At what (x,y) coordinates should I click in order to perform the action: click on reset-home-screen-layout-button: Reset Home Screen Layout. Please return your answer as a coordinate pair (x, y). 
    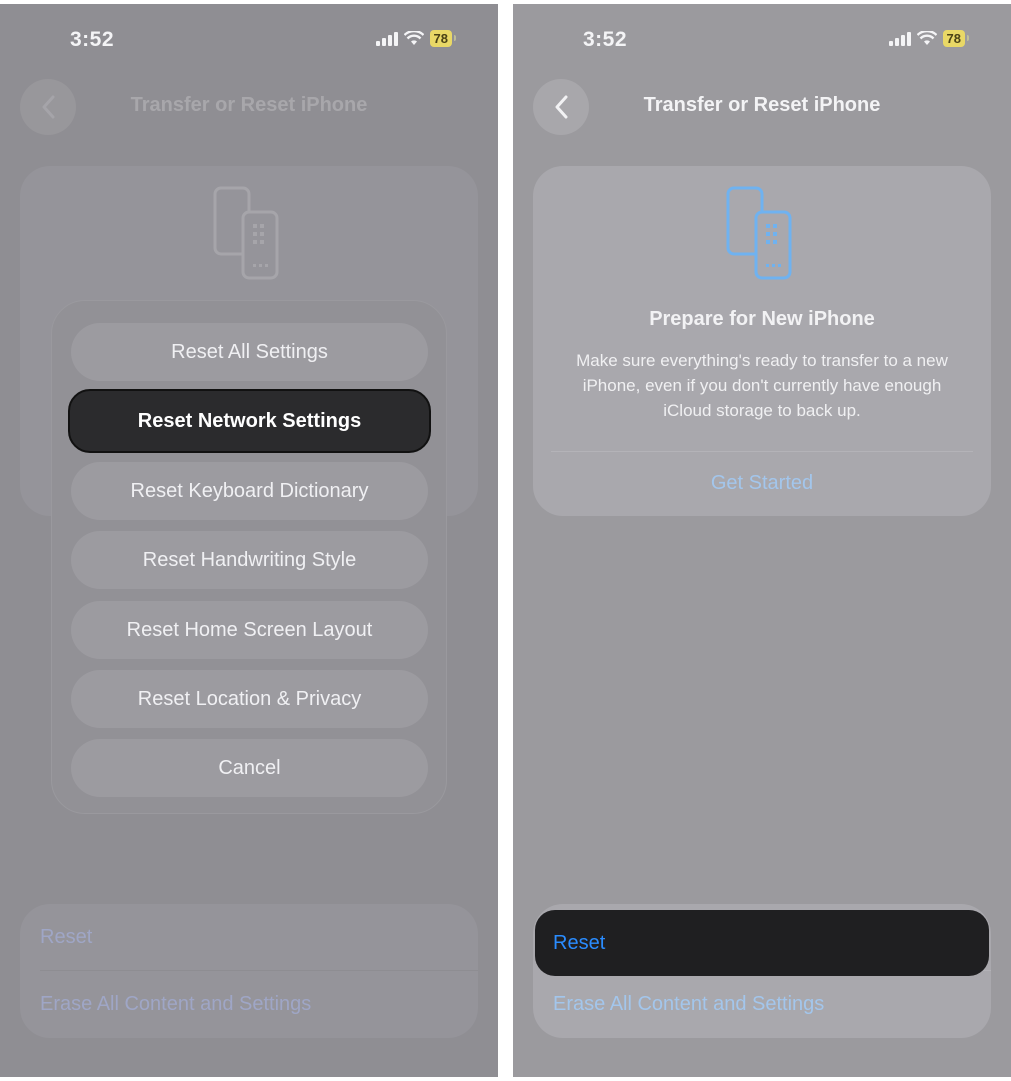
    Looking at the image, I should click on (249, 630).